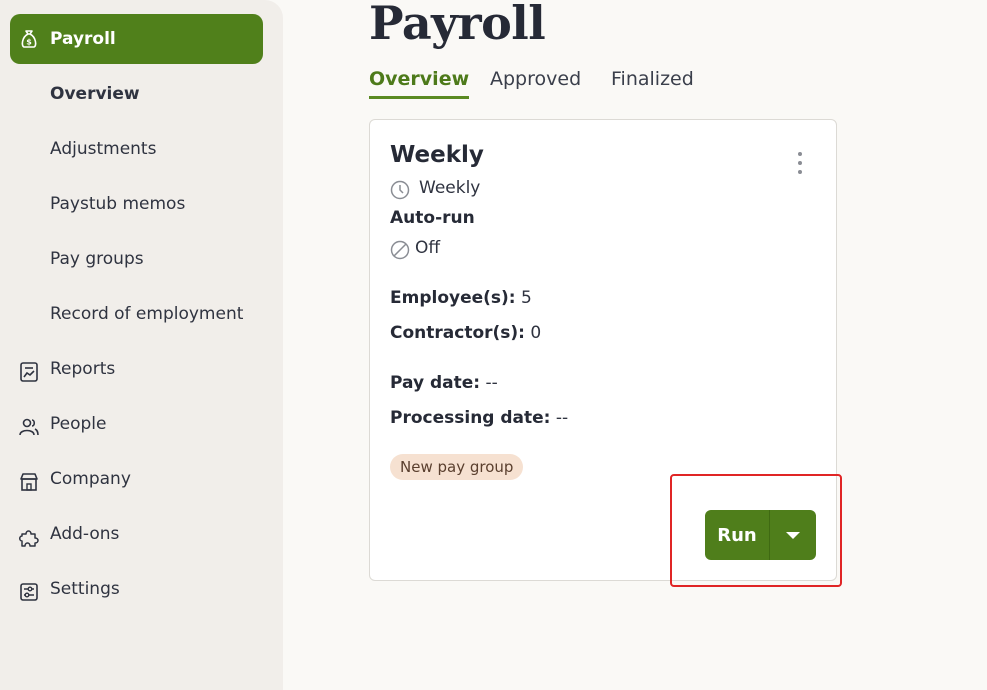  I want to click on sidebar-item-label: Add-ons, so click(85, 534).